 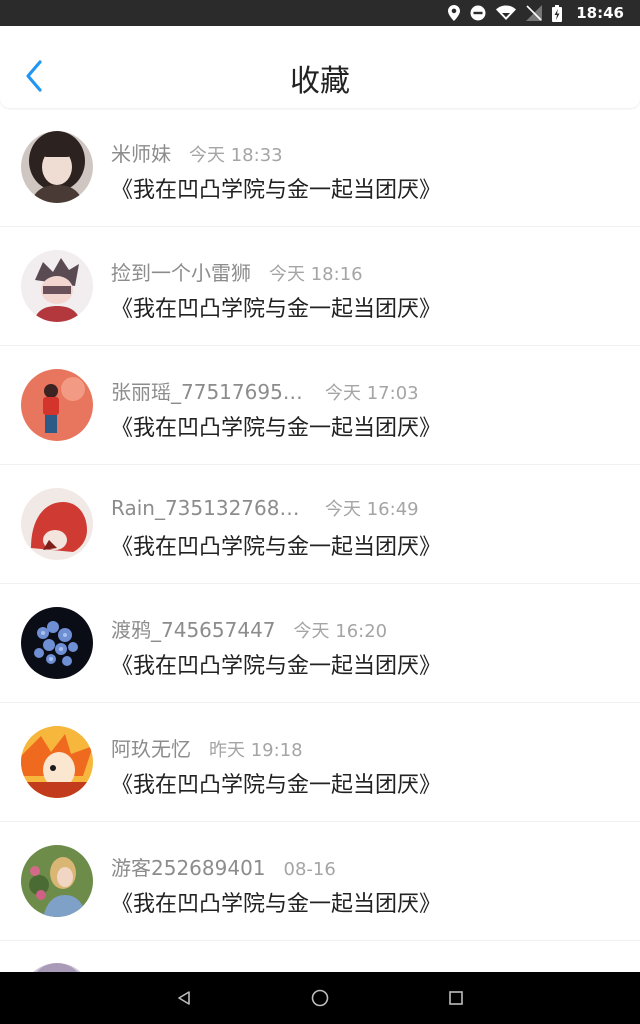 I want to click on wifi-icon, so click(x=506, y=13).